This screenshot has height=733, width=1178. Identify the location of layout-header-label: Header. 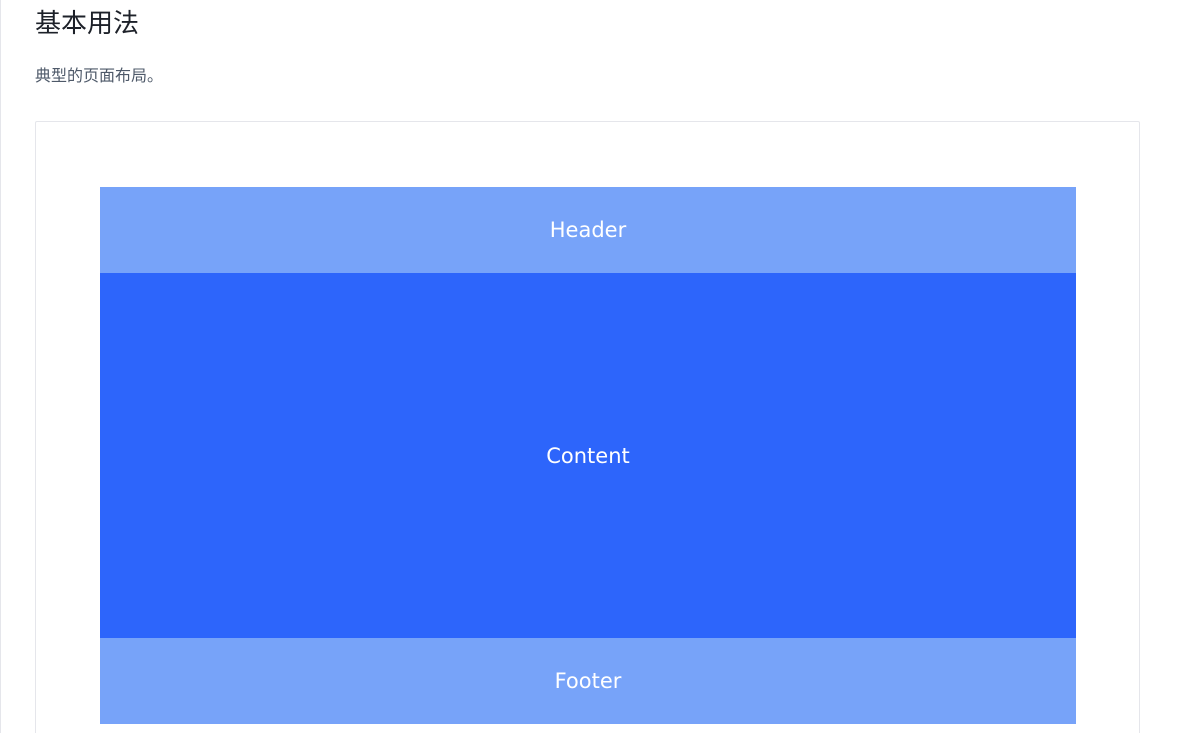
(588, 230).